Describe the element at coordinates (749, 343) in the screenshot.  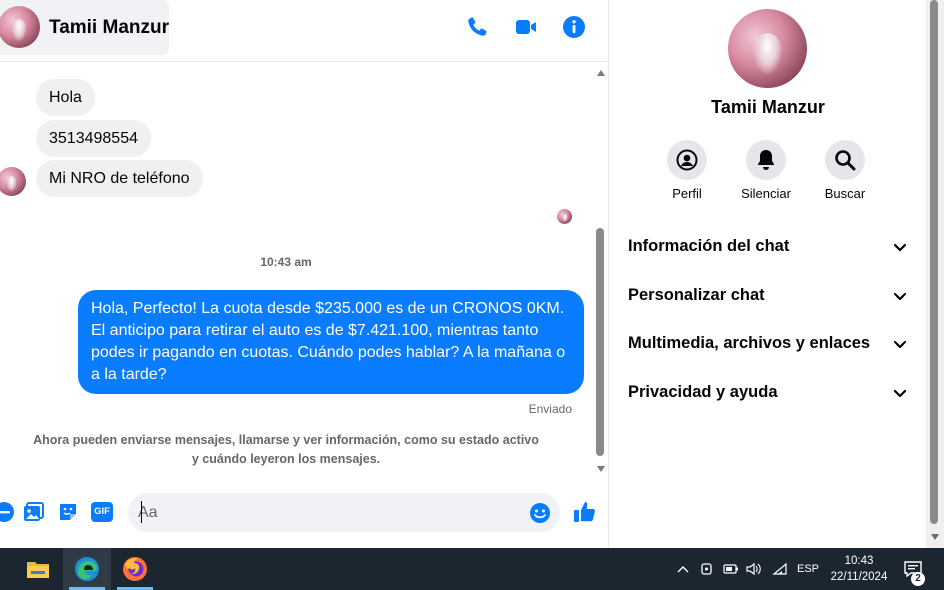
I see `section-label: Multimedia, archivos y enlaces` at that location.